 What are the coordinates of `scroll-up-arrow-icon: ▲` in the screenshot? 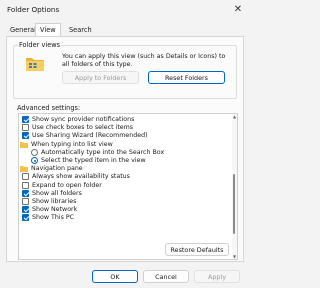 It's located at (234, 116).